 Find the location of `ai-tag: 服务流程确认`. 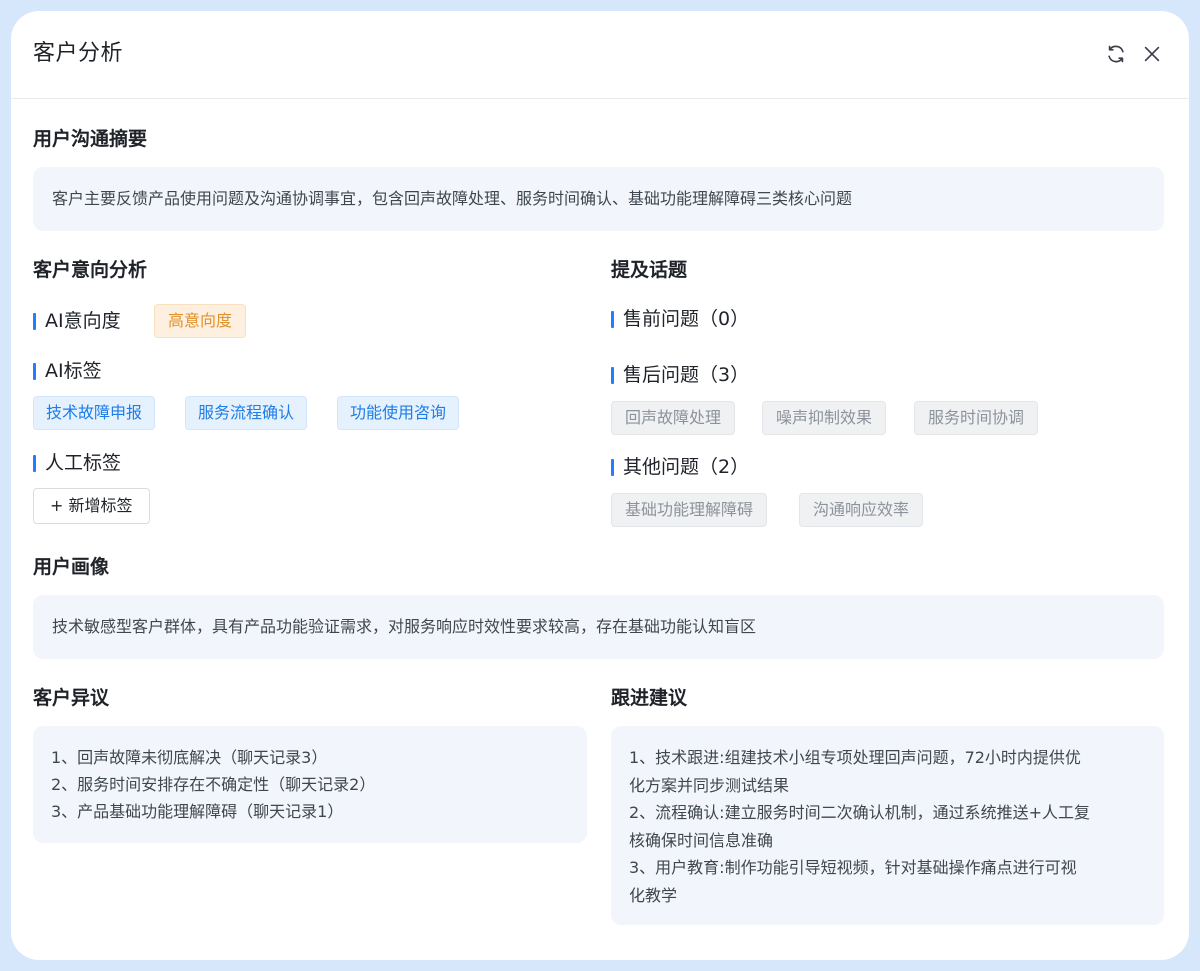

ai-tag: 服务流程确认 is located at coordinates (246, 413).